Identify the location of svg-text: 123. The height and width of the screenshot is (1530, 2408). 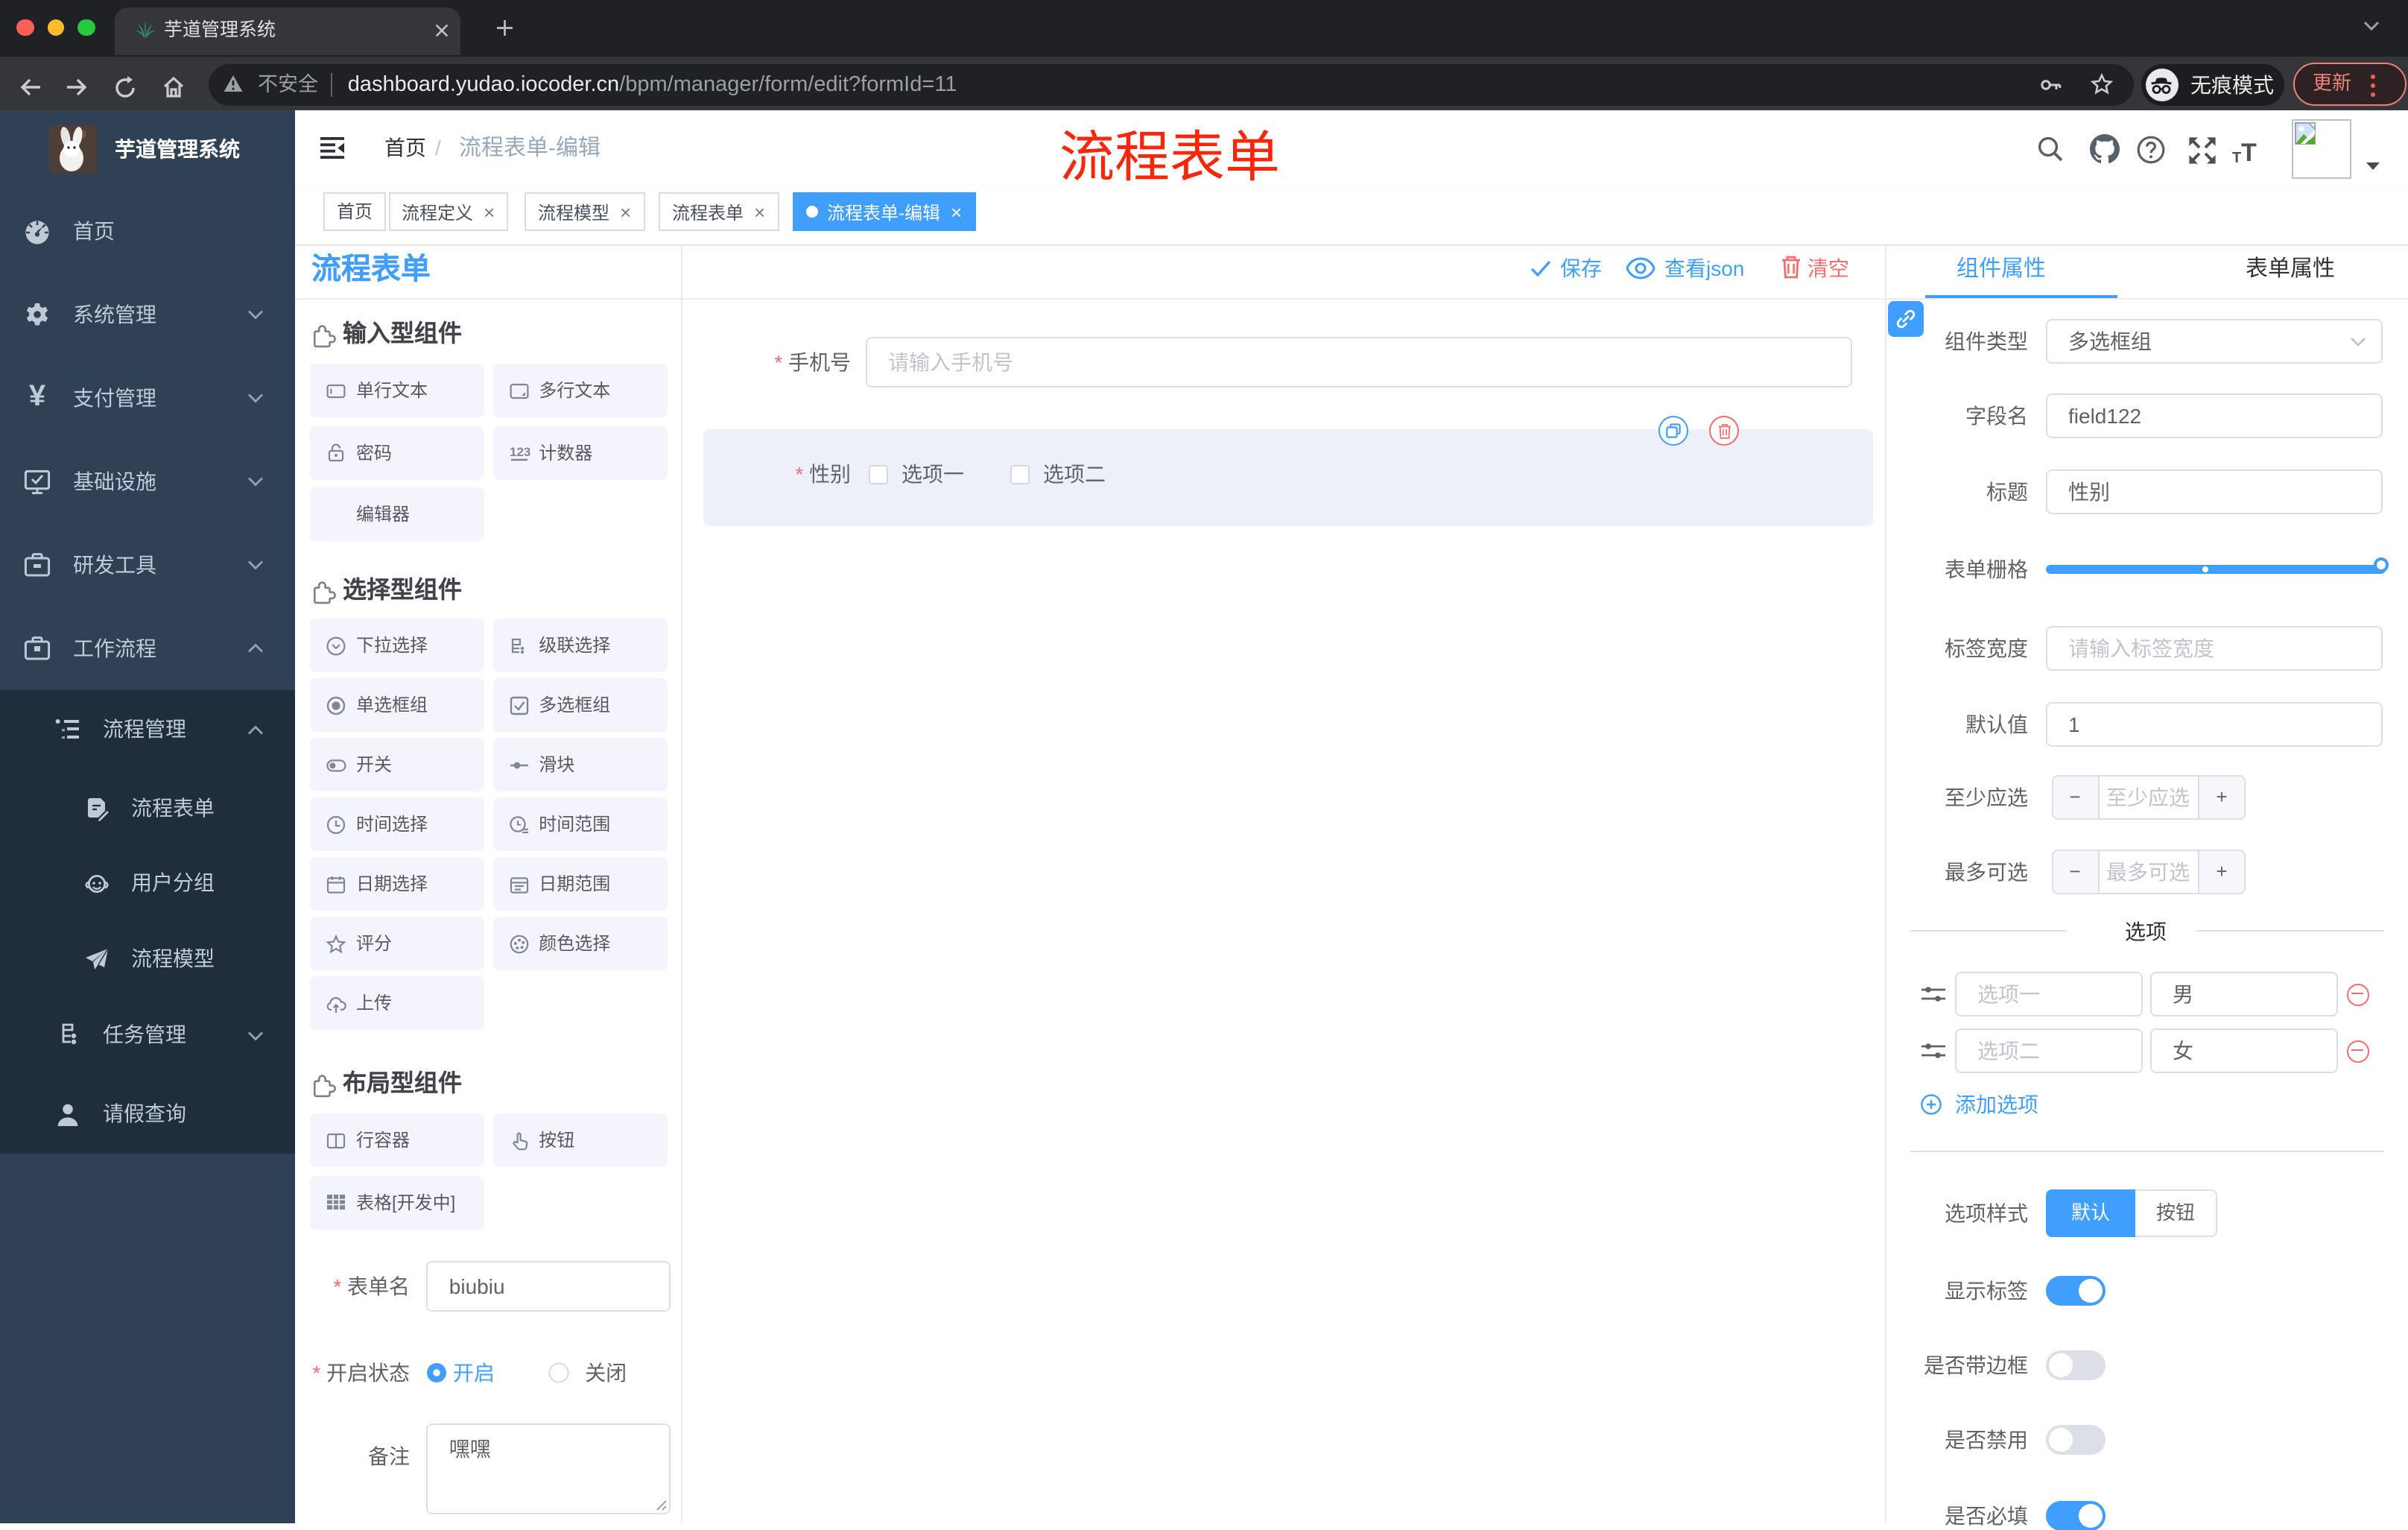
(519, 452).